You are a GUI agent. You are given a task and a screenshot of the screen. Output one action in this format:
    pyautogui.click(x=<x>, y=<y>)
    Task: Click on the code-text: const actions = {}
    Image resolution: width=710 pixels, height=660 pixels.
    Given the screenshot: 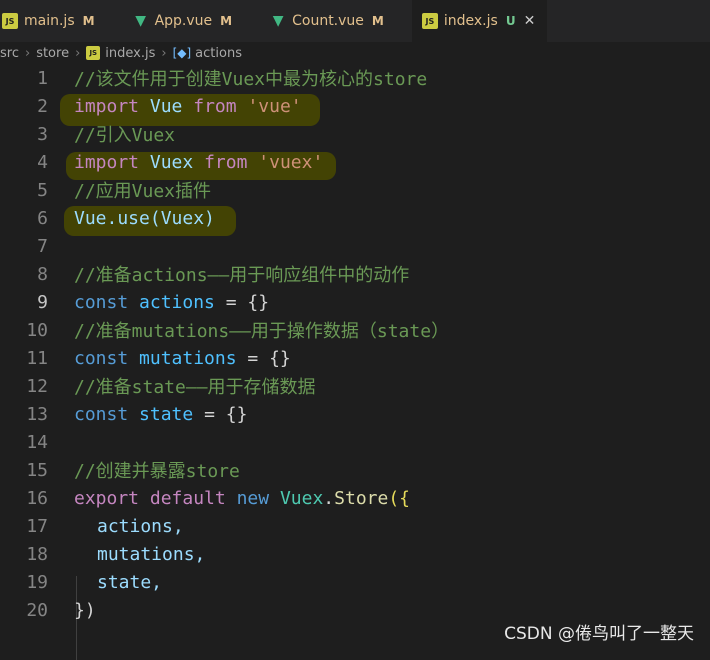 What is the action you would take?
    pyautogui.click(x=172, y=302)
    